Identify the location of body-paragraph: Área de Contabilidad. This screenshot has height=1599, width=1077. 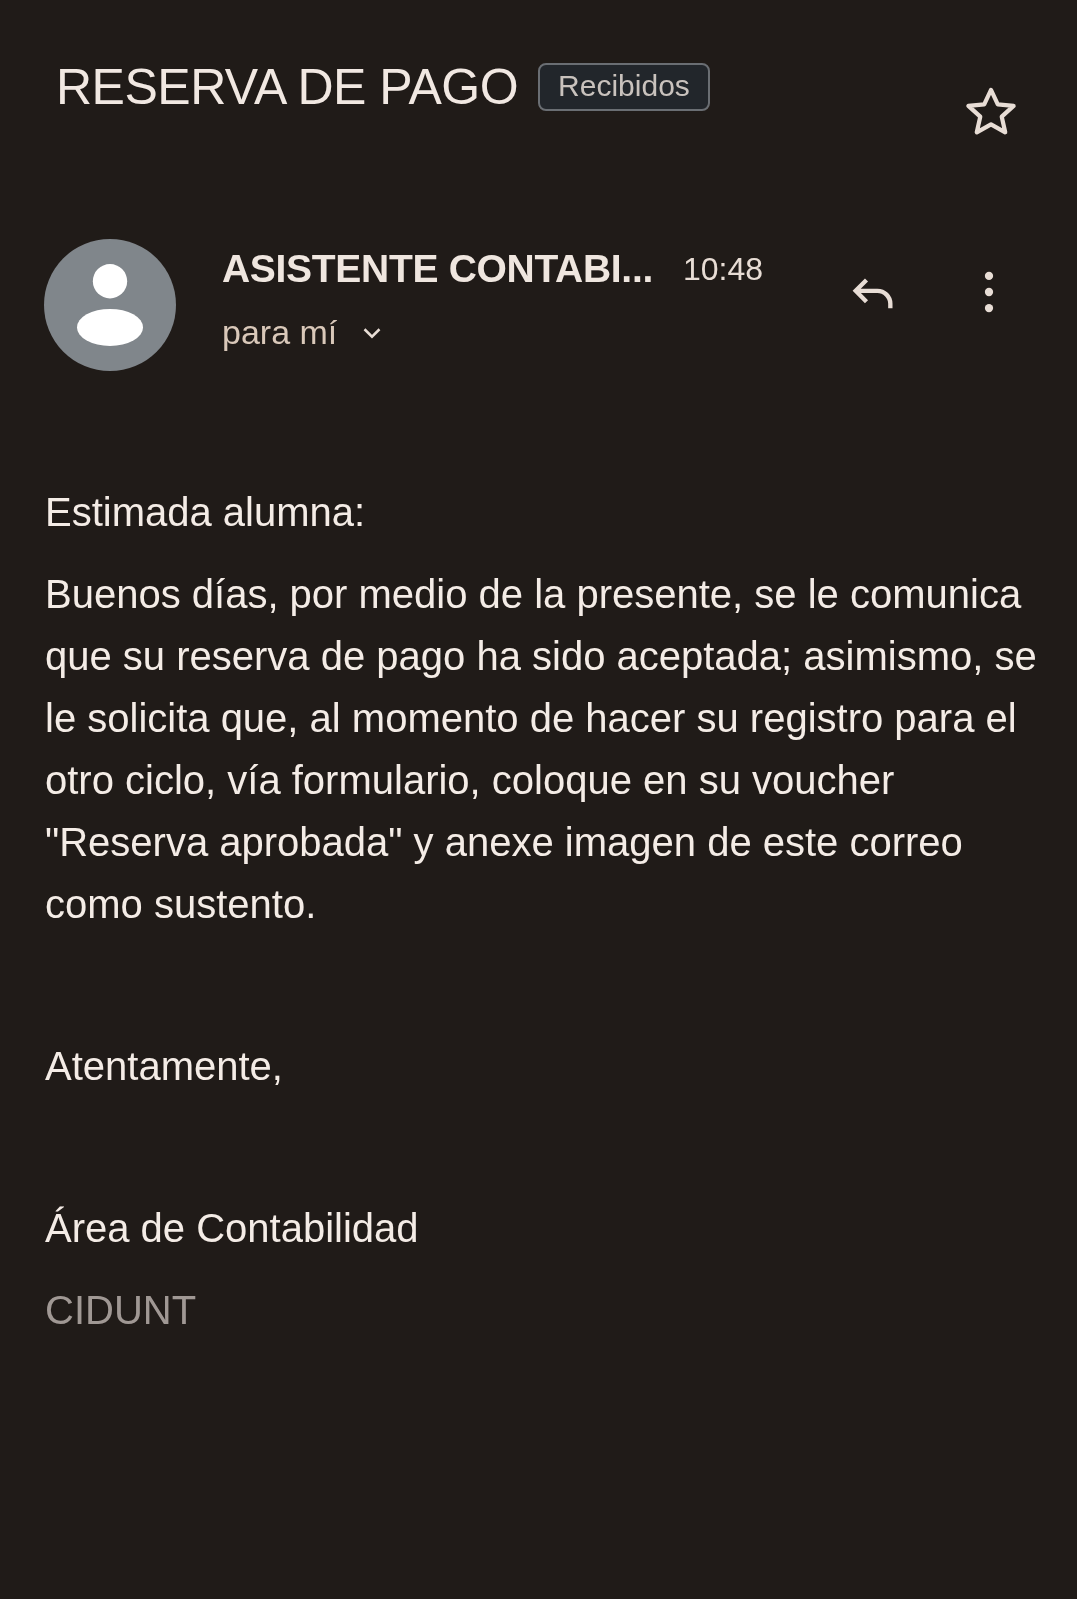
(232, 1228).